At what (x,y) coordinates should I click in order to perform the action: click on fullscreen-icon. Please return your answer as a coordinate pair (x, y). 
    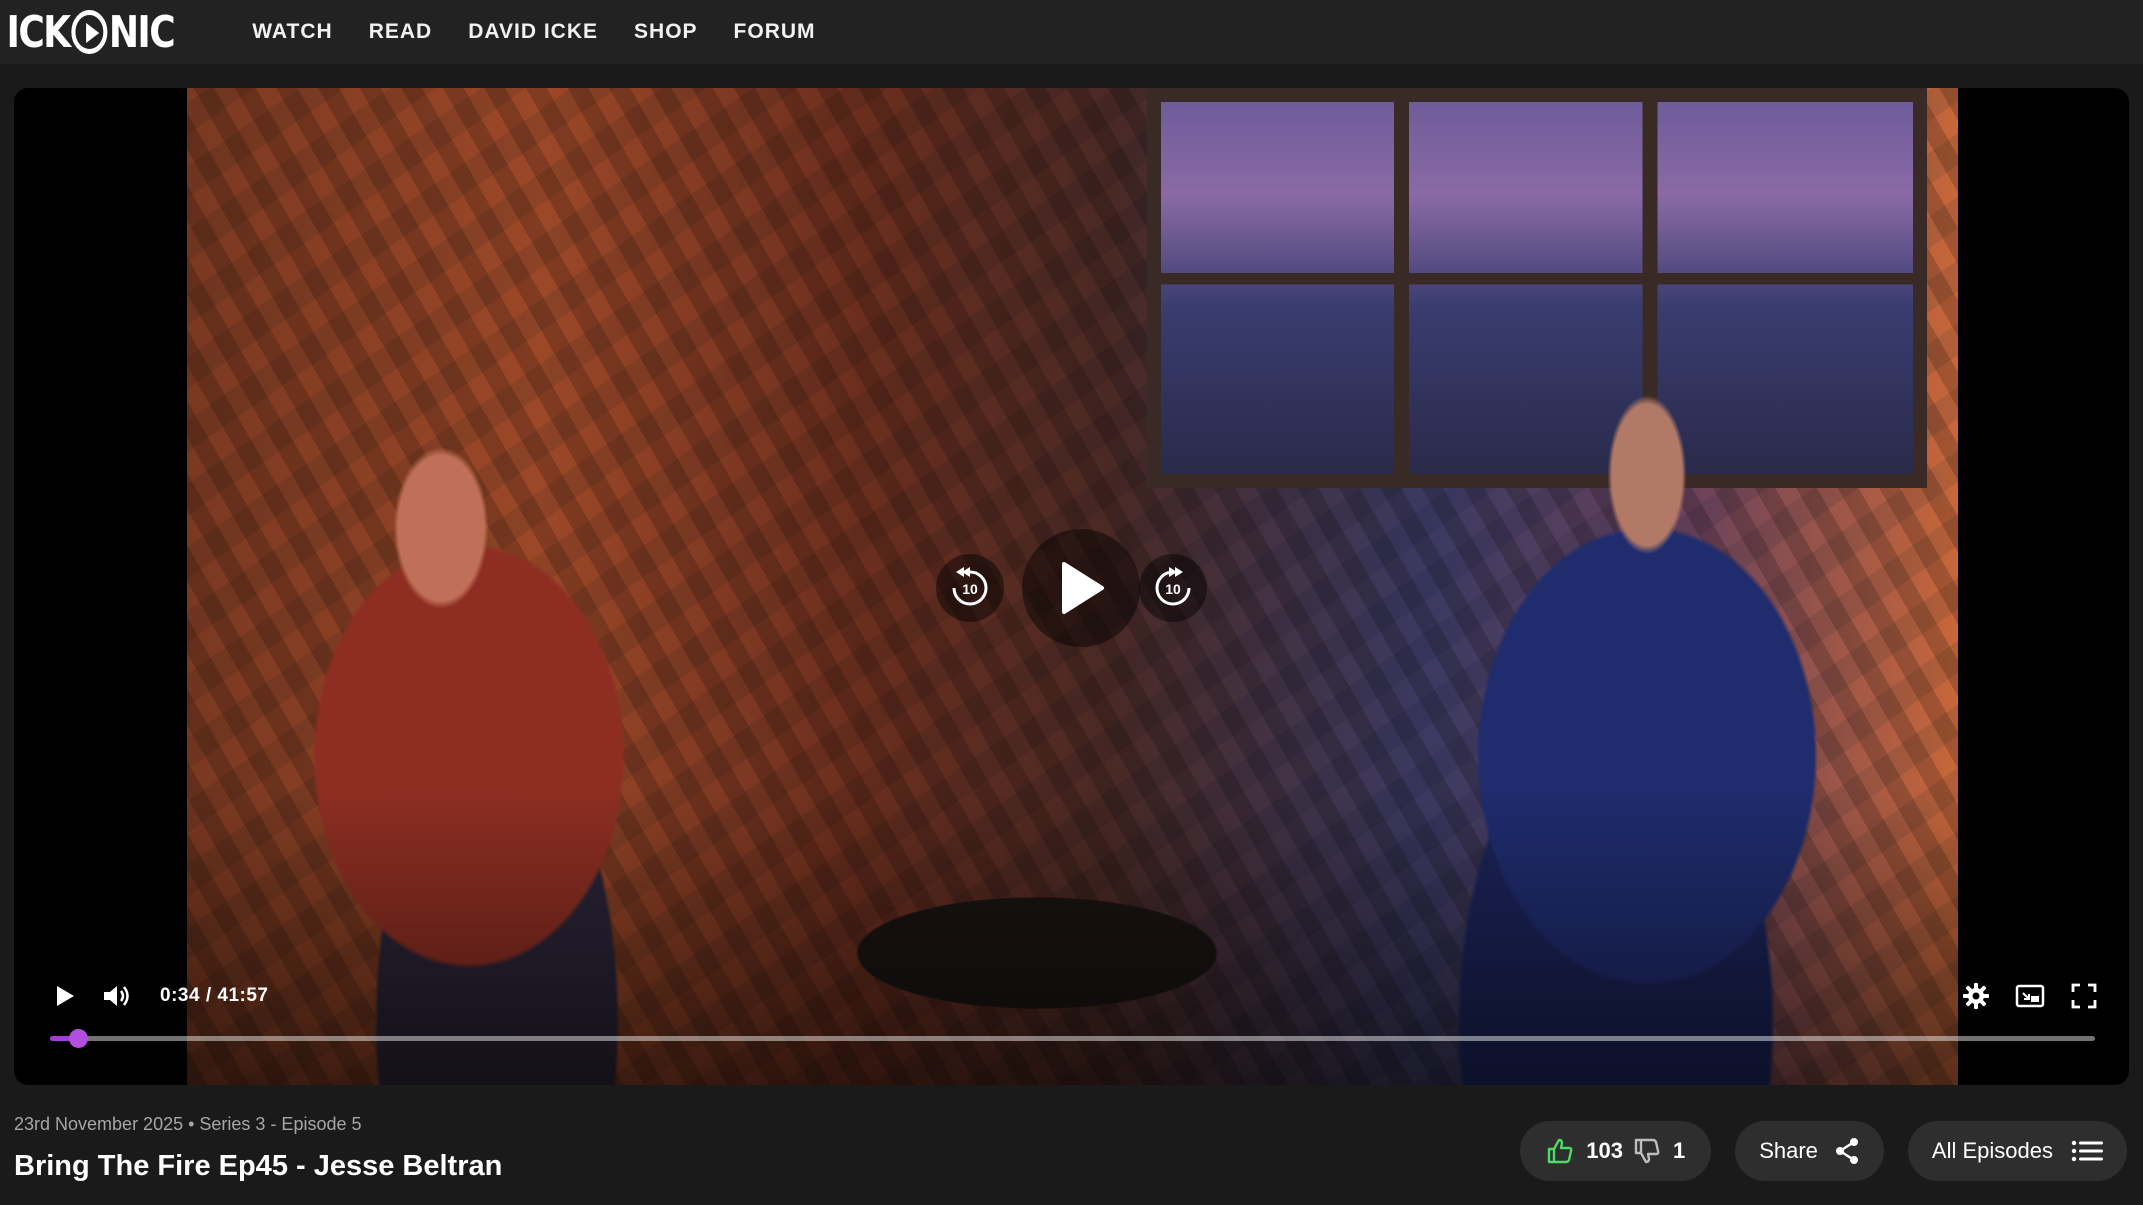
    Looking at the image, I should click on (2084, 996).